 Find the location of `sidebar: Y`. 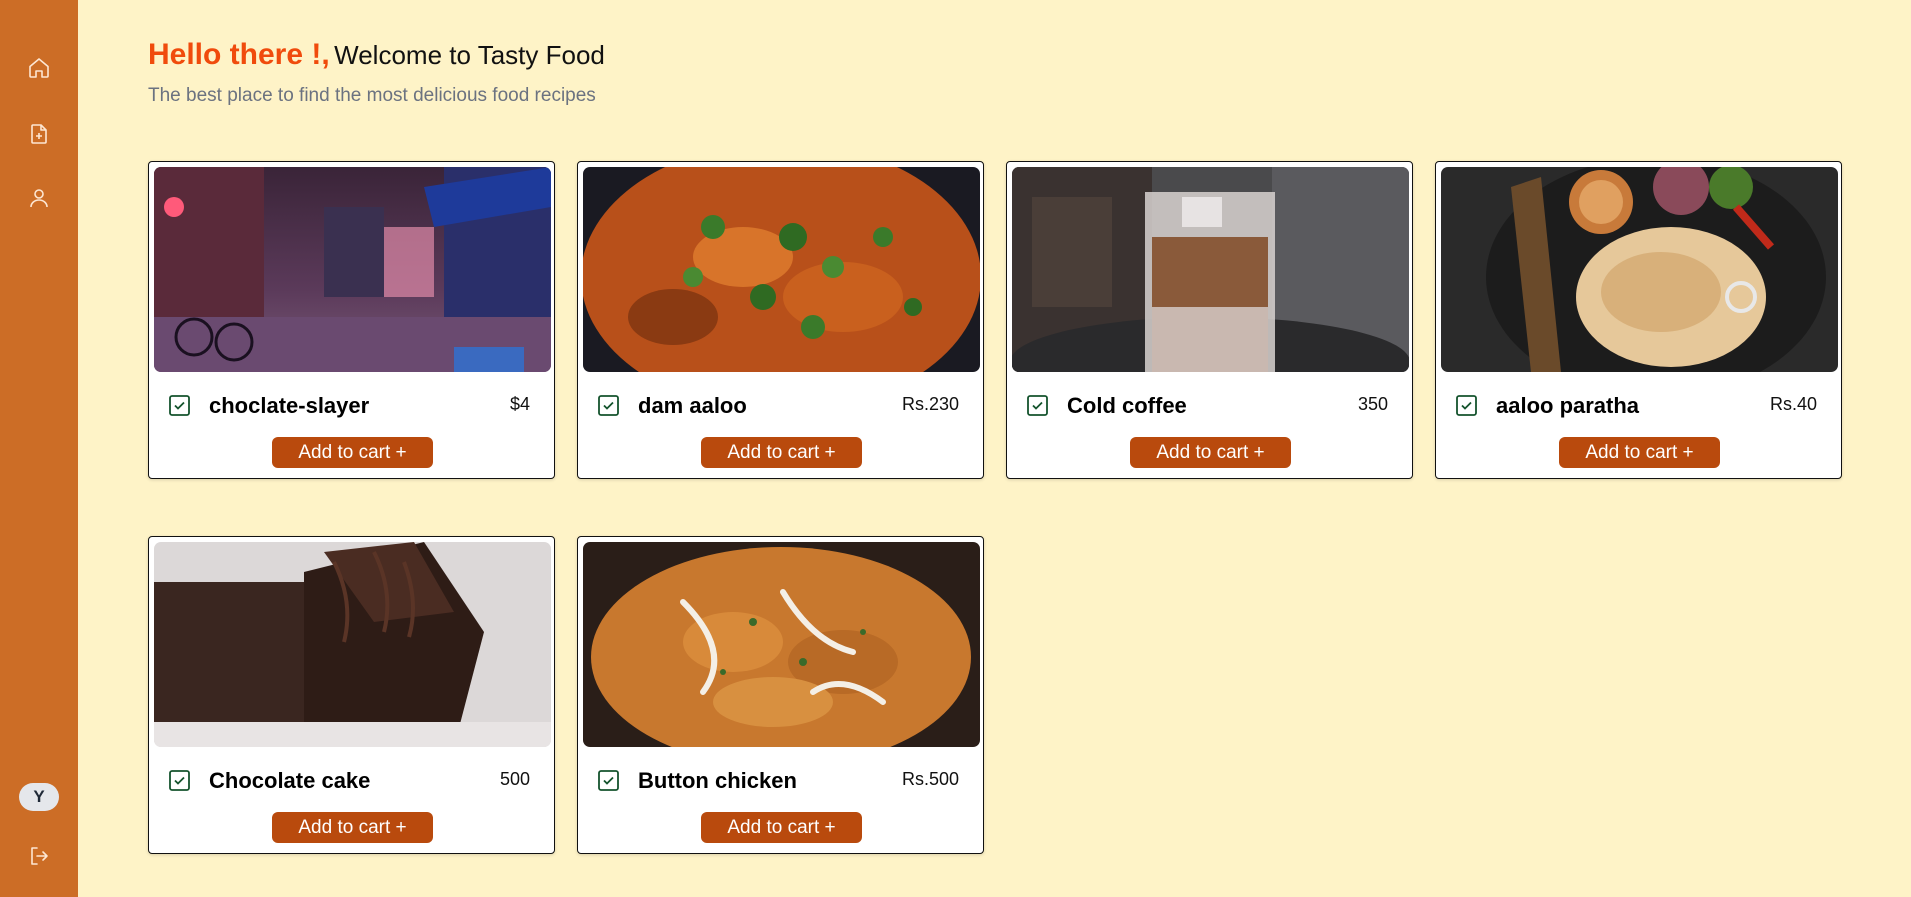

sidebar: Y is located at coordinates (39, 448).